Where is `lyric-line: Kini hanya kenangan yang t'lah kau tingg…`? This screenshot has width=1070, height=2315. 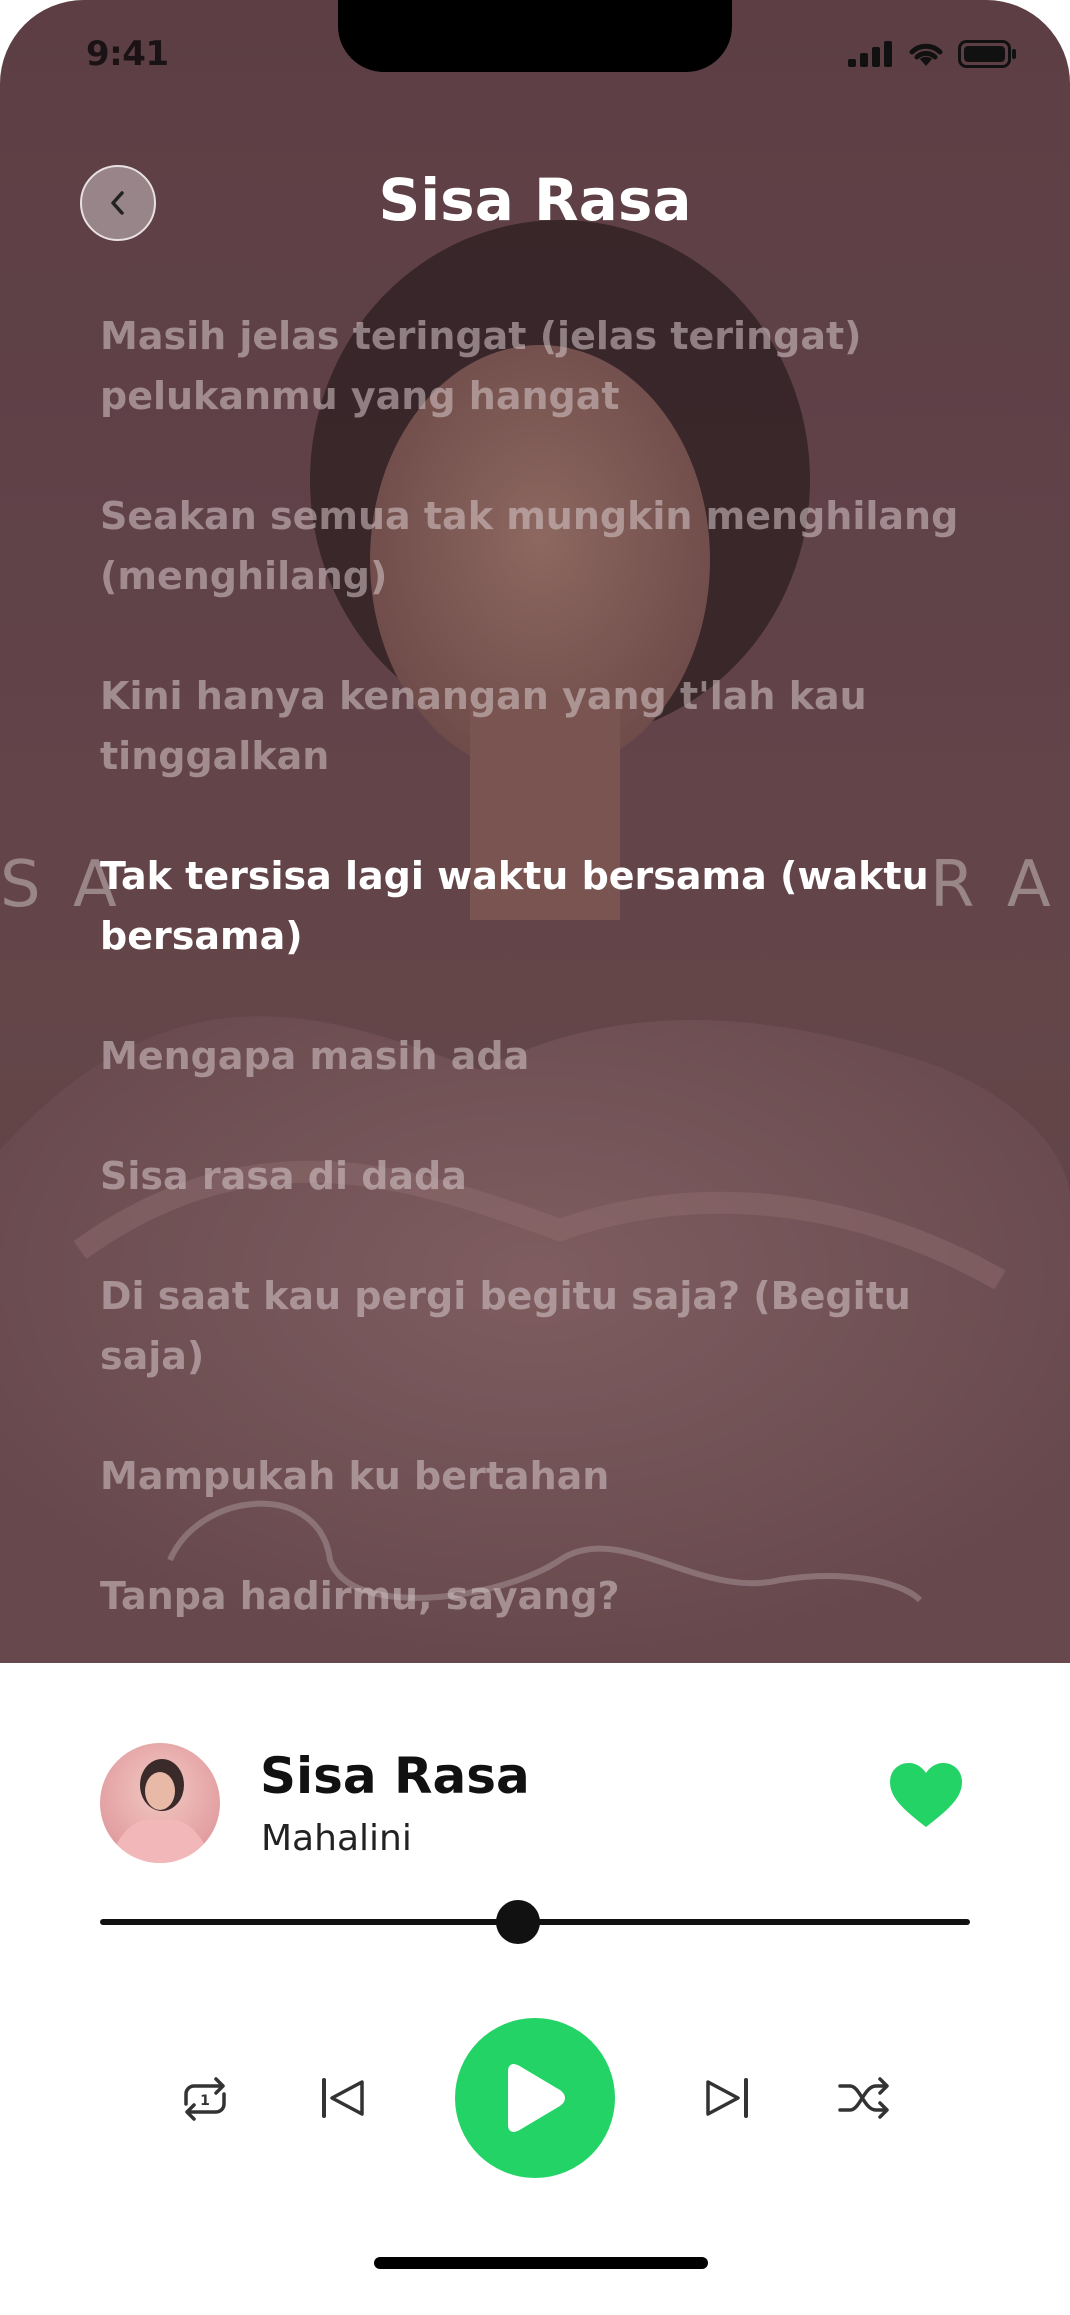 lyric-line: Kini hanya kenangan yang t'lah kau tingg… is located at coordinates (540, 726).